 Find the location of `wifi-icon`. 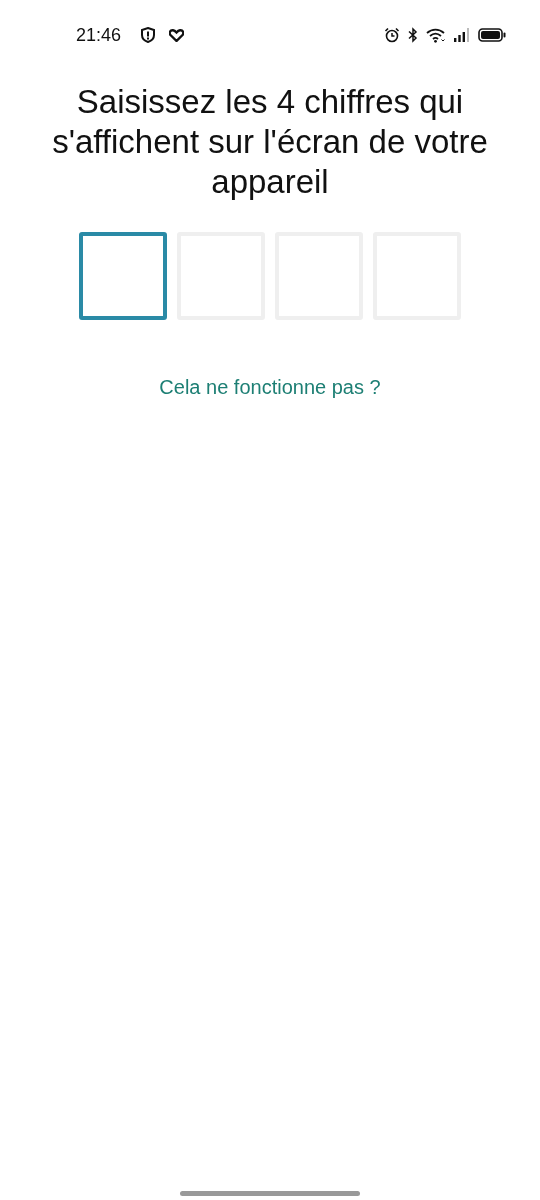

wifi-icon is located at coordinates (436, 35).